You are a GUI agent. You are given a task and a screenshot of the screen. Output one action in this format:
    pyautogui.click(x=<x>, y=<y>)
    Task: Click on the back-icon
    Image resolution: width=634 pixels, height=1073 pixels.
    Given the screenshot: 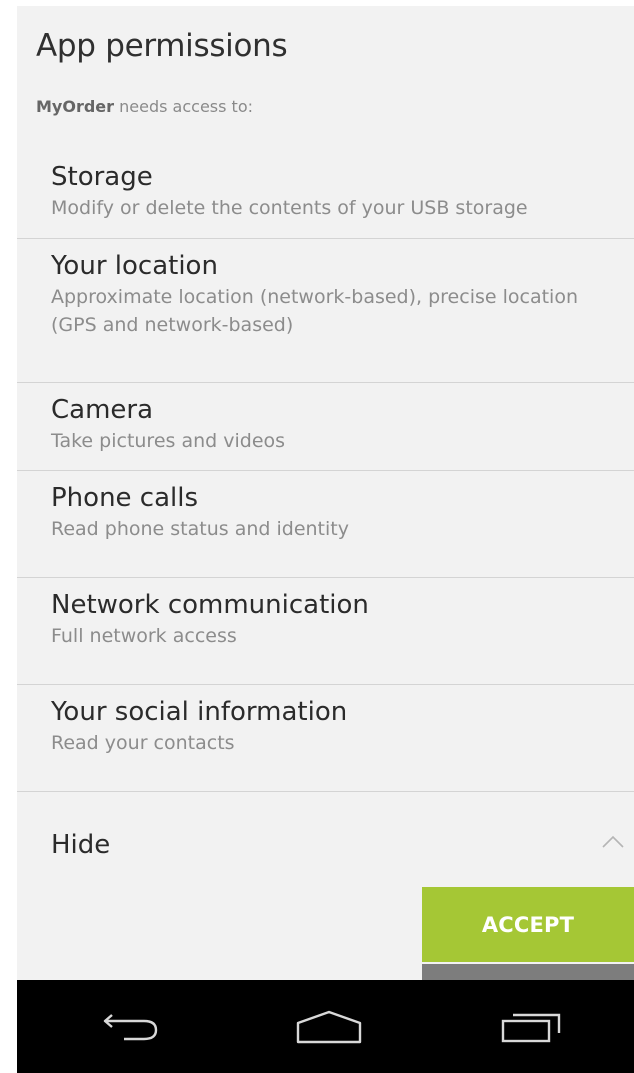 What is the action you would take?
    pyautogui.click(x=130, y=1026)
    